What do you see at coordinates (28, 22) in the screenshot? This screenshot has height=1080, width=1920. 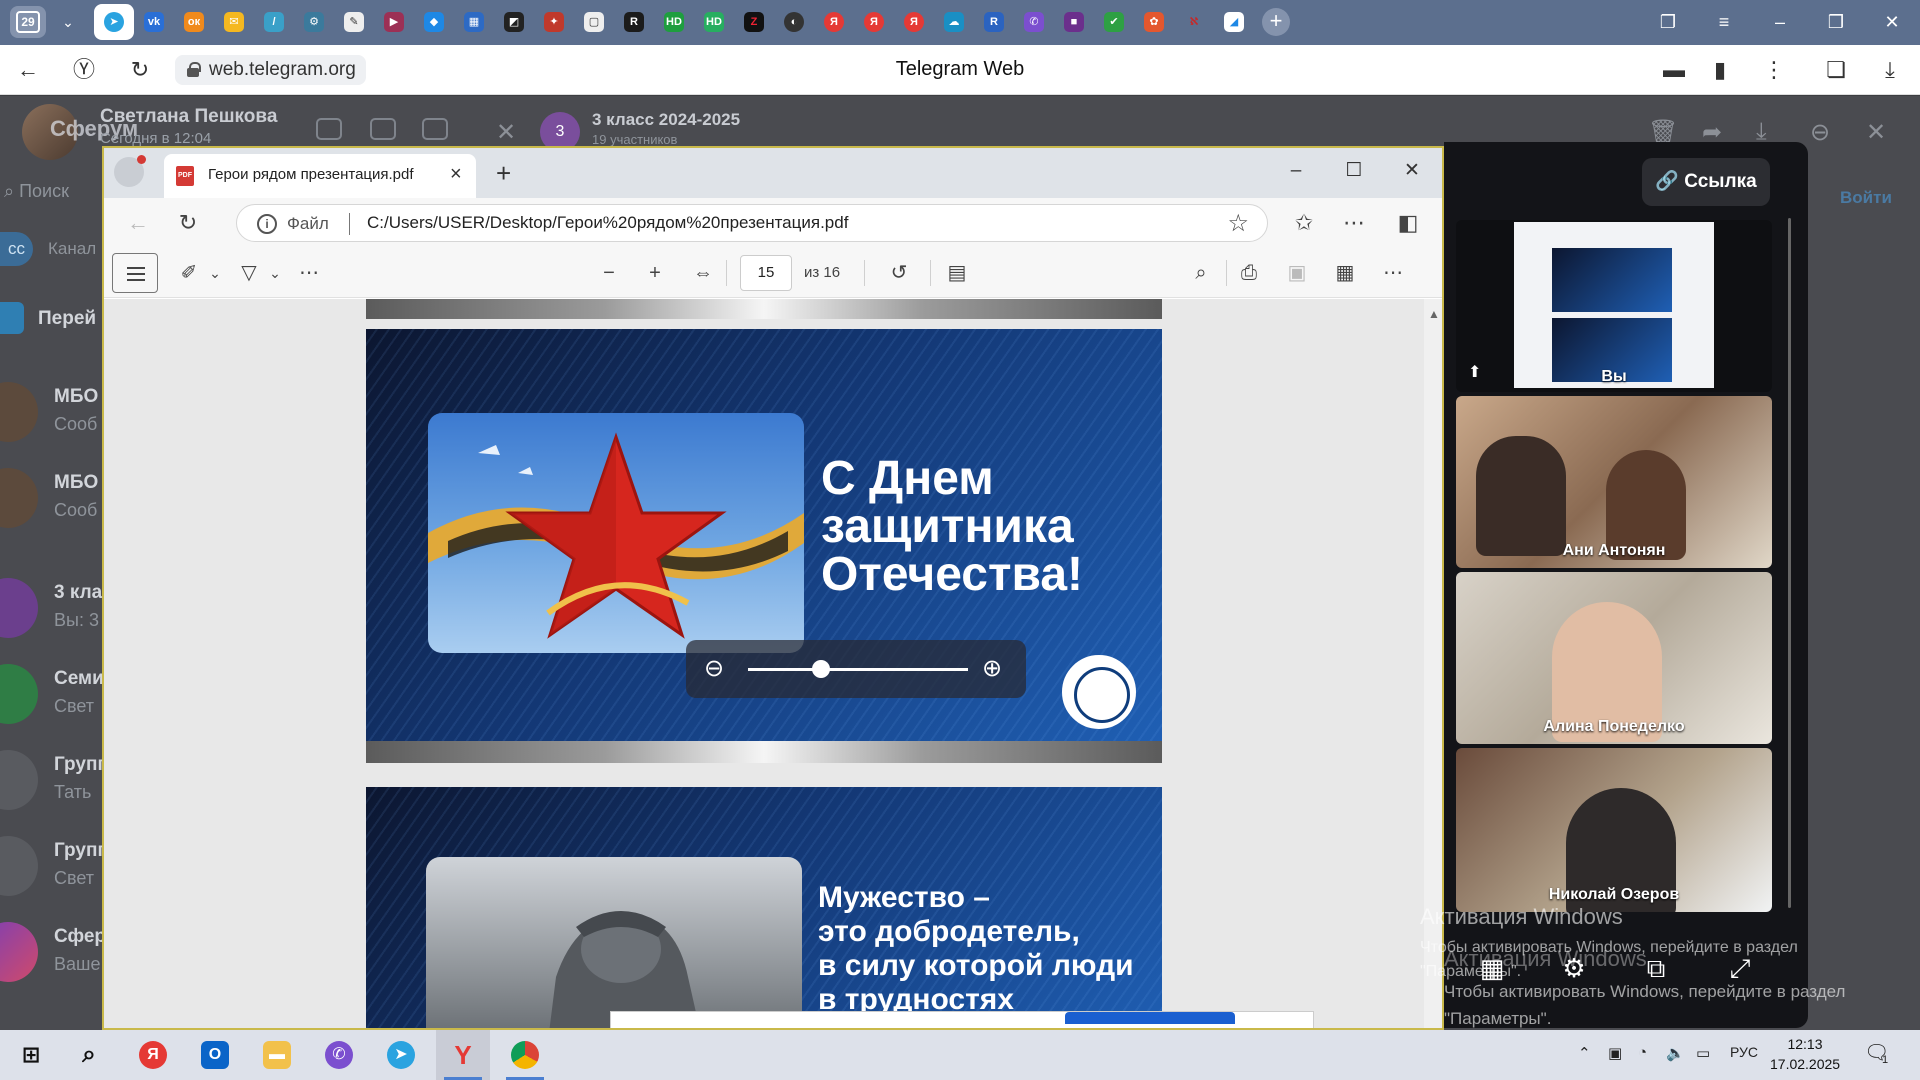 I see `tab-count-button: 29` at bounding box center [28, 22].